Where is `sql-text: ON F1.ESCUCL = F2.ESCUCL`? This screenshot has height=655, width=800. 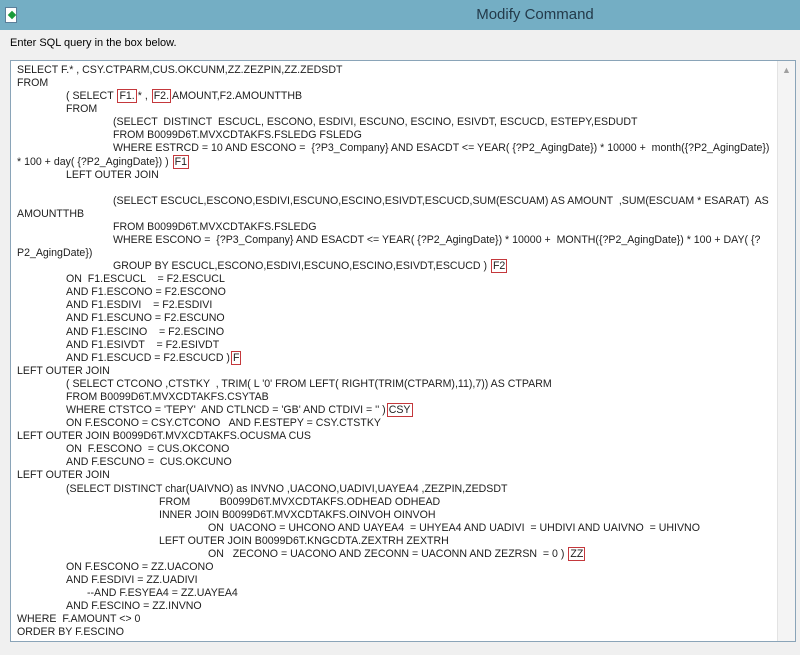
sql-text: ON F1.ESCUCL = F2.ESCUCL is located at coordinates (145, 279).